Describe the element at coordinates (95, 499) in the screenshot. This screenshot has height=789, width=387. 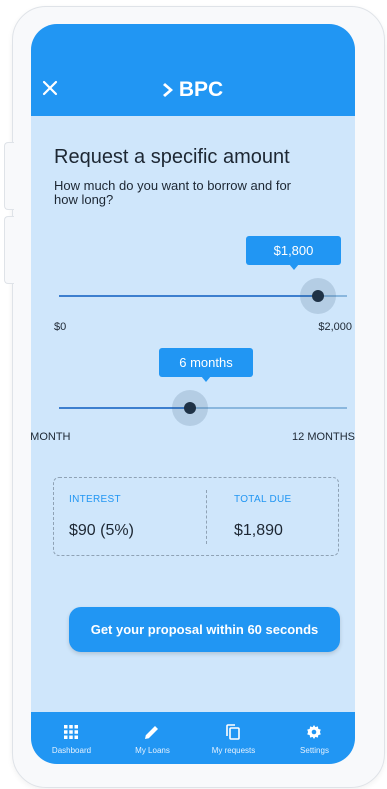
I see `interest-label: INTEREST` at that location.